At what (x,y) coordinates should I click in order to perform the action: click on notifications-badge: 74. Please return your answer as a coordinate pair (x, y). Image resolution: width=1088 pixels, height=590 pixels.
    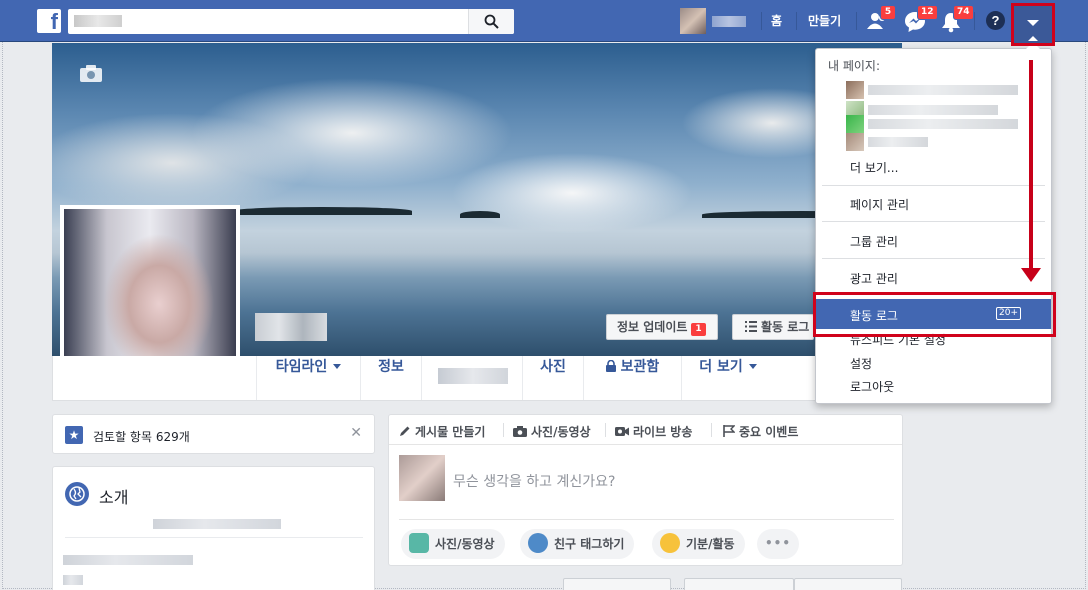
    Looking at the image, I should click on (963, 12).